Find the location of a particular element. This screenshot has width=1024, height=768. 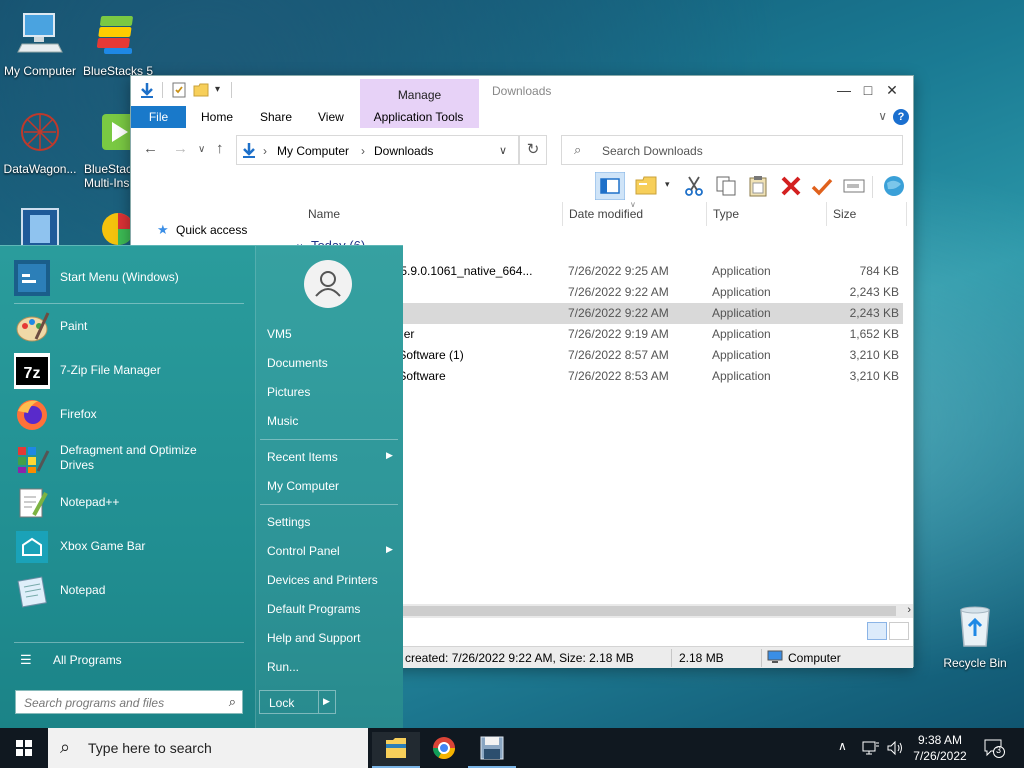

forward-button: → is located at coordinates (180, 148).